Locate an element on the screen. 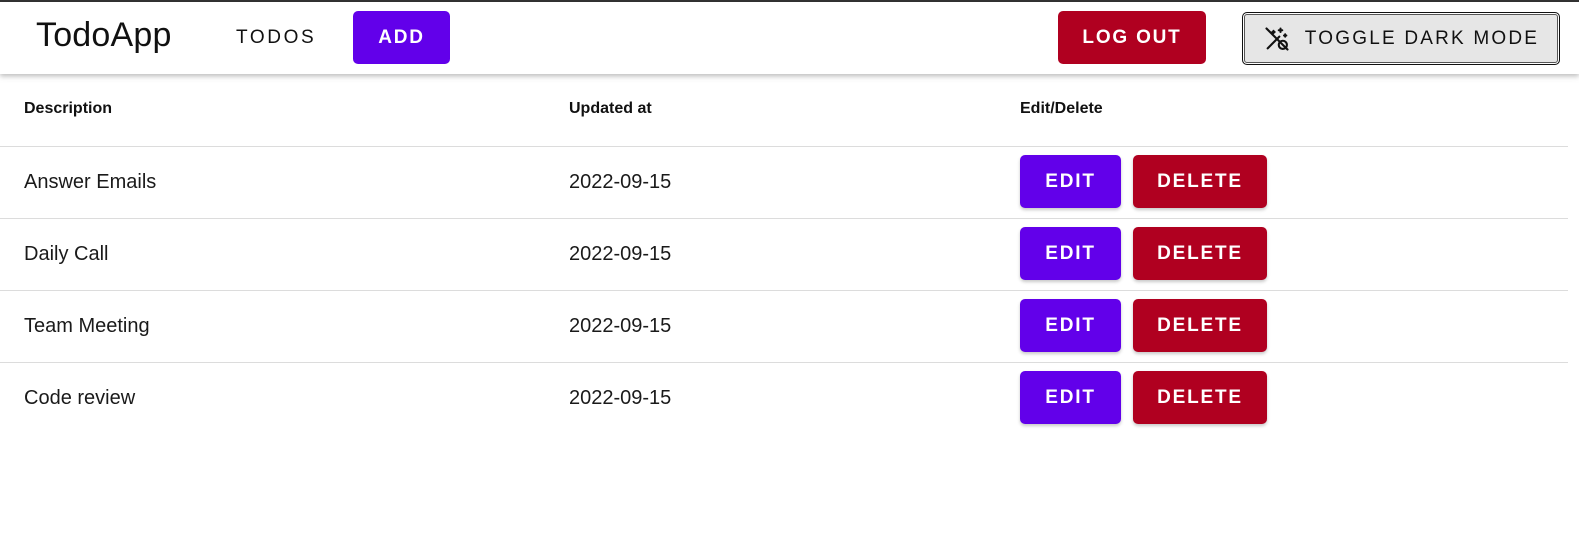  todo-description: Code review is located at coordinates (80, 398).